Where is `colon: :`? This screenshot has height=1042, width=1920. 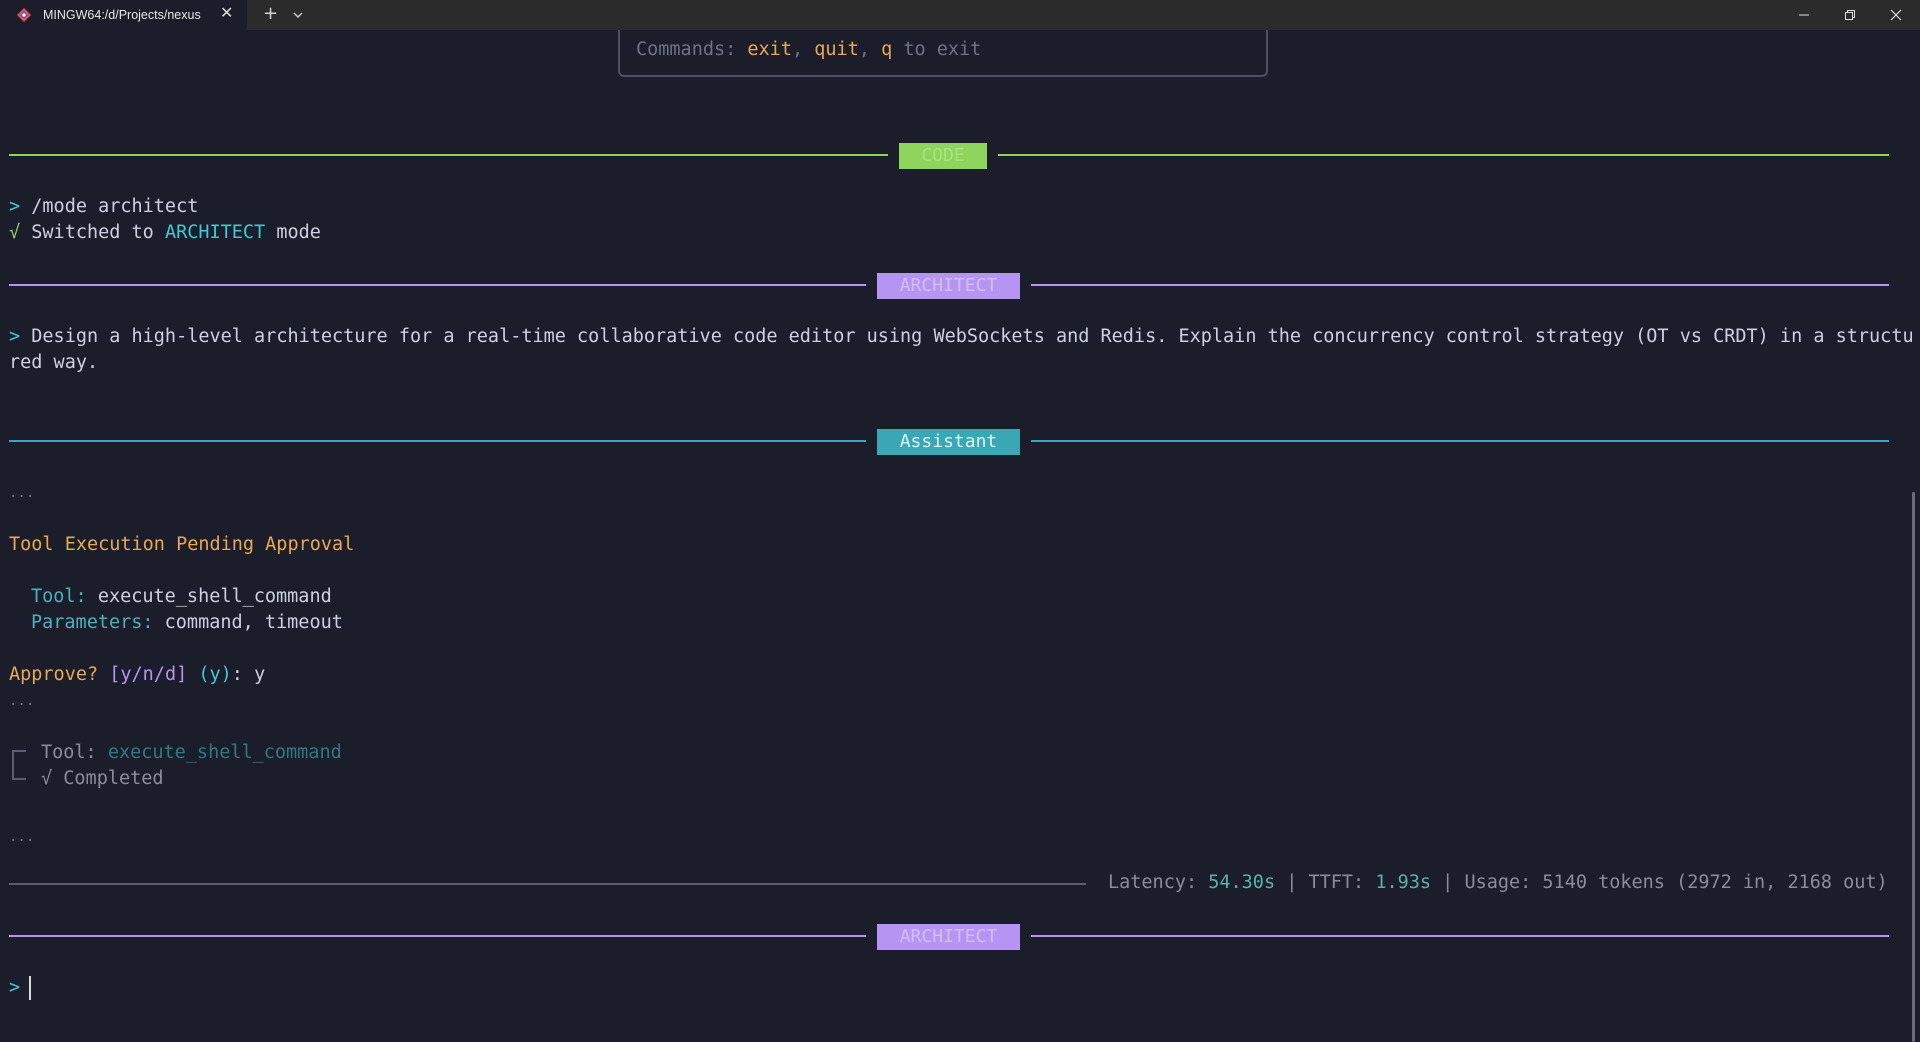
colon: : is located at coordinates (243, 674).